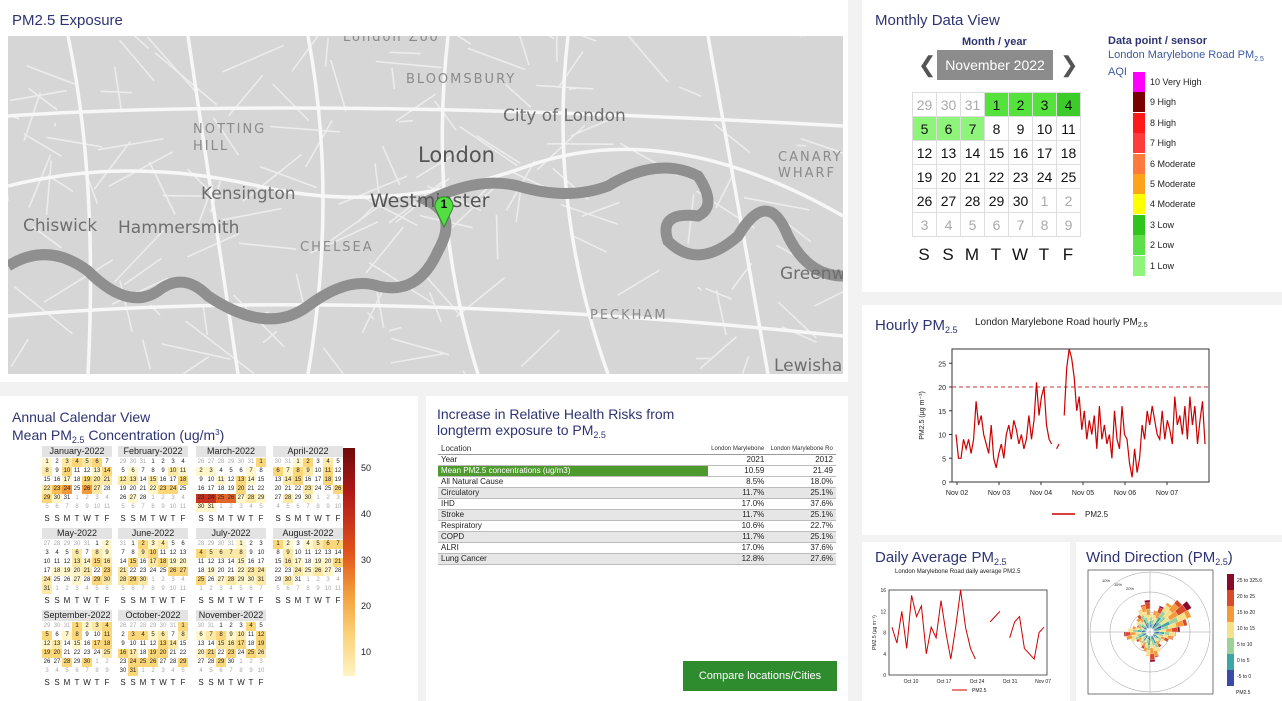 The height and width of the screenshot is (701, 1282). I want to click on month-day-cell: 27, so click(948, 200).